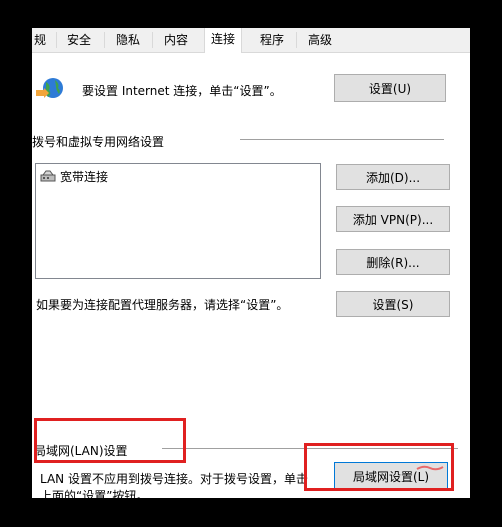 The image size is (502, 527). What do you see at coordinates (79, 40) in the screenshot?
I see `tab-security: 安全` at bounding box center [79, 40].